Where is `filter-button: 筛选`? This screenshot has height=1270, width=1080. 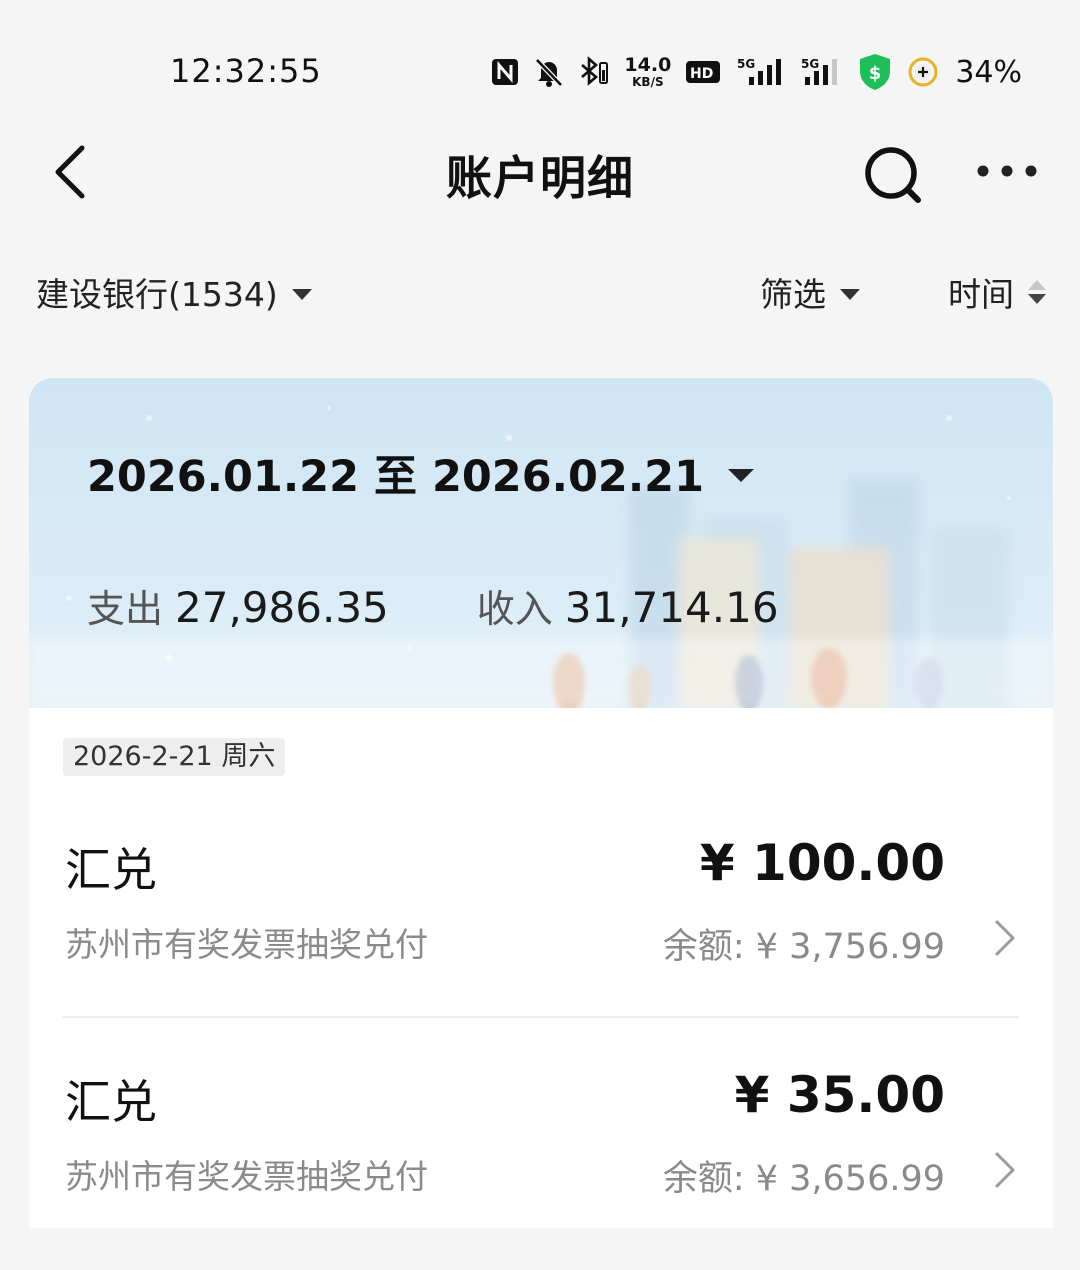 filter-button: 筛选 is located at coordinates (810, 292).